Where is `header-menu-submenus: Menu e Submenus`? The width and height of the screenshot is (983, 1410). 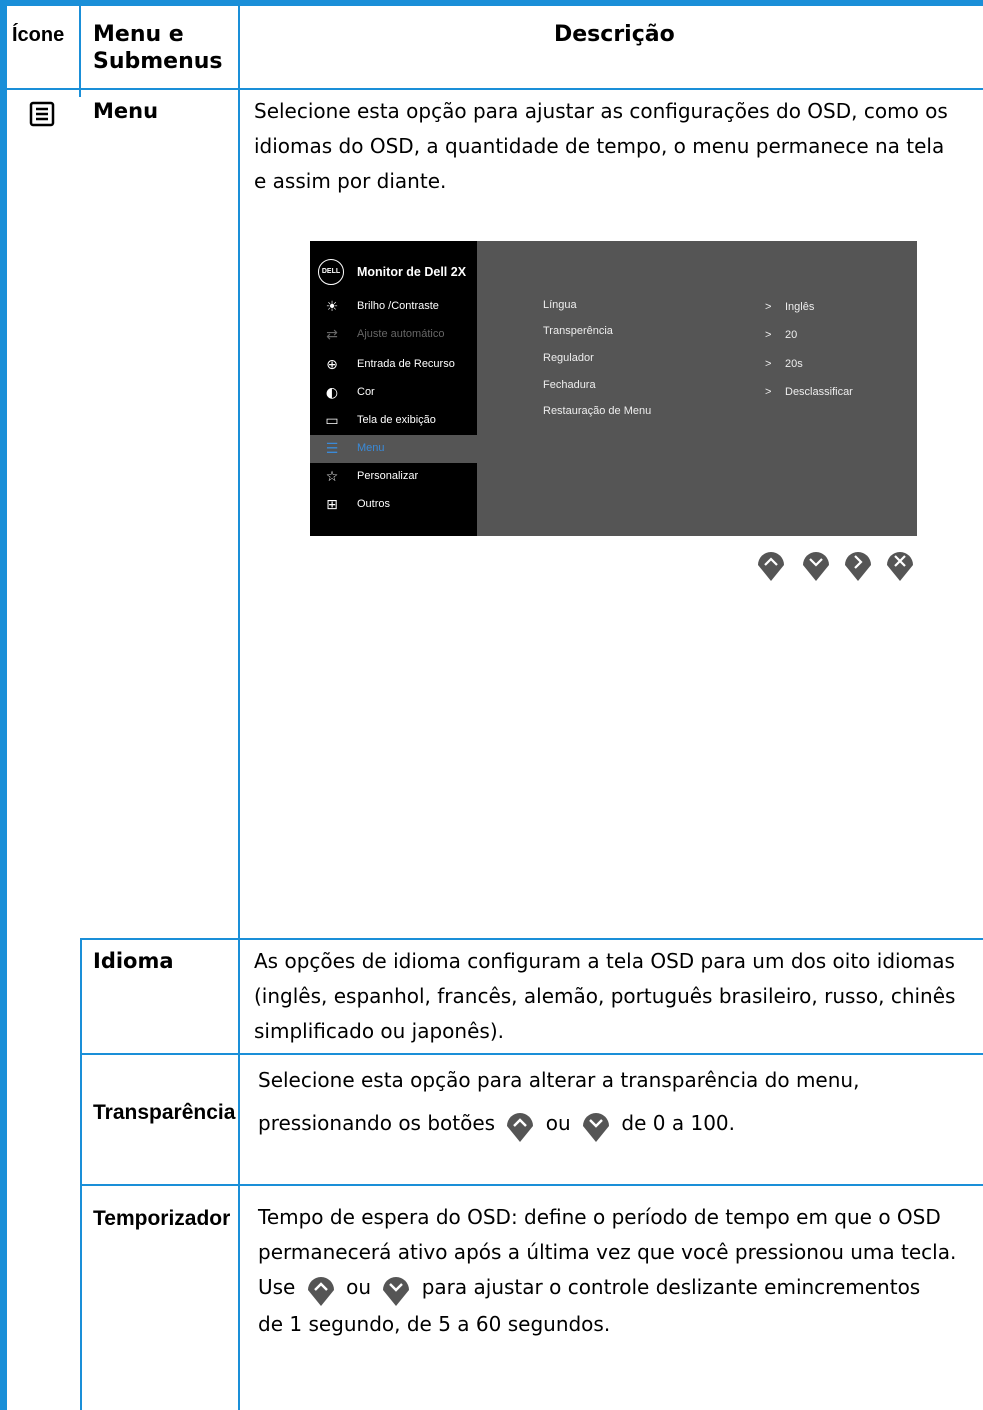
header-menu-submenus: Menu e Submenus is located at coordinates (158, 48).